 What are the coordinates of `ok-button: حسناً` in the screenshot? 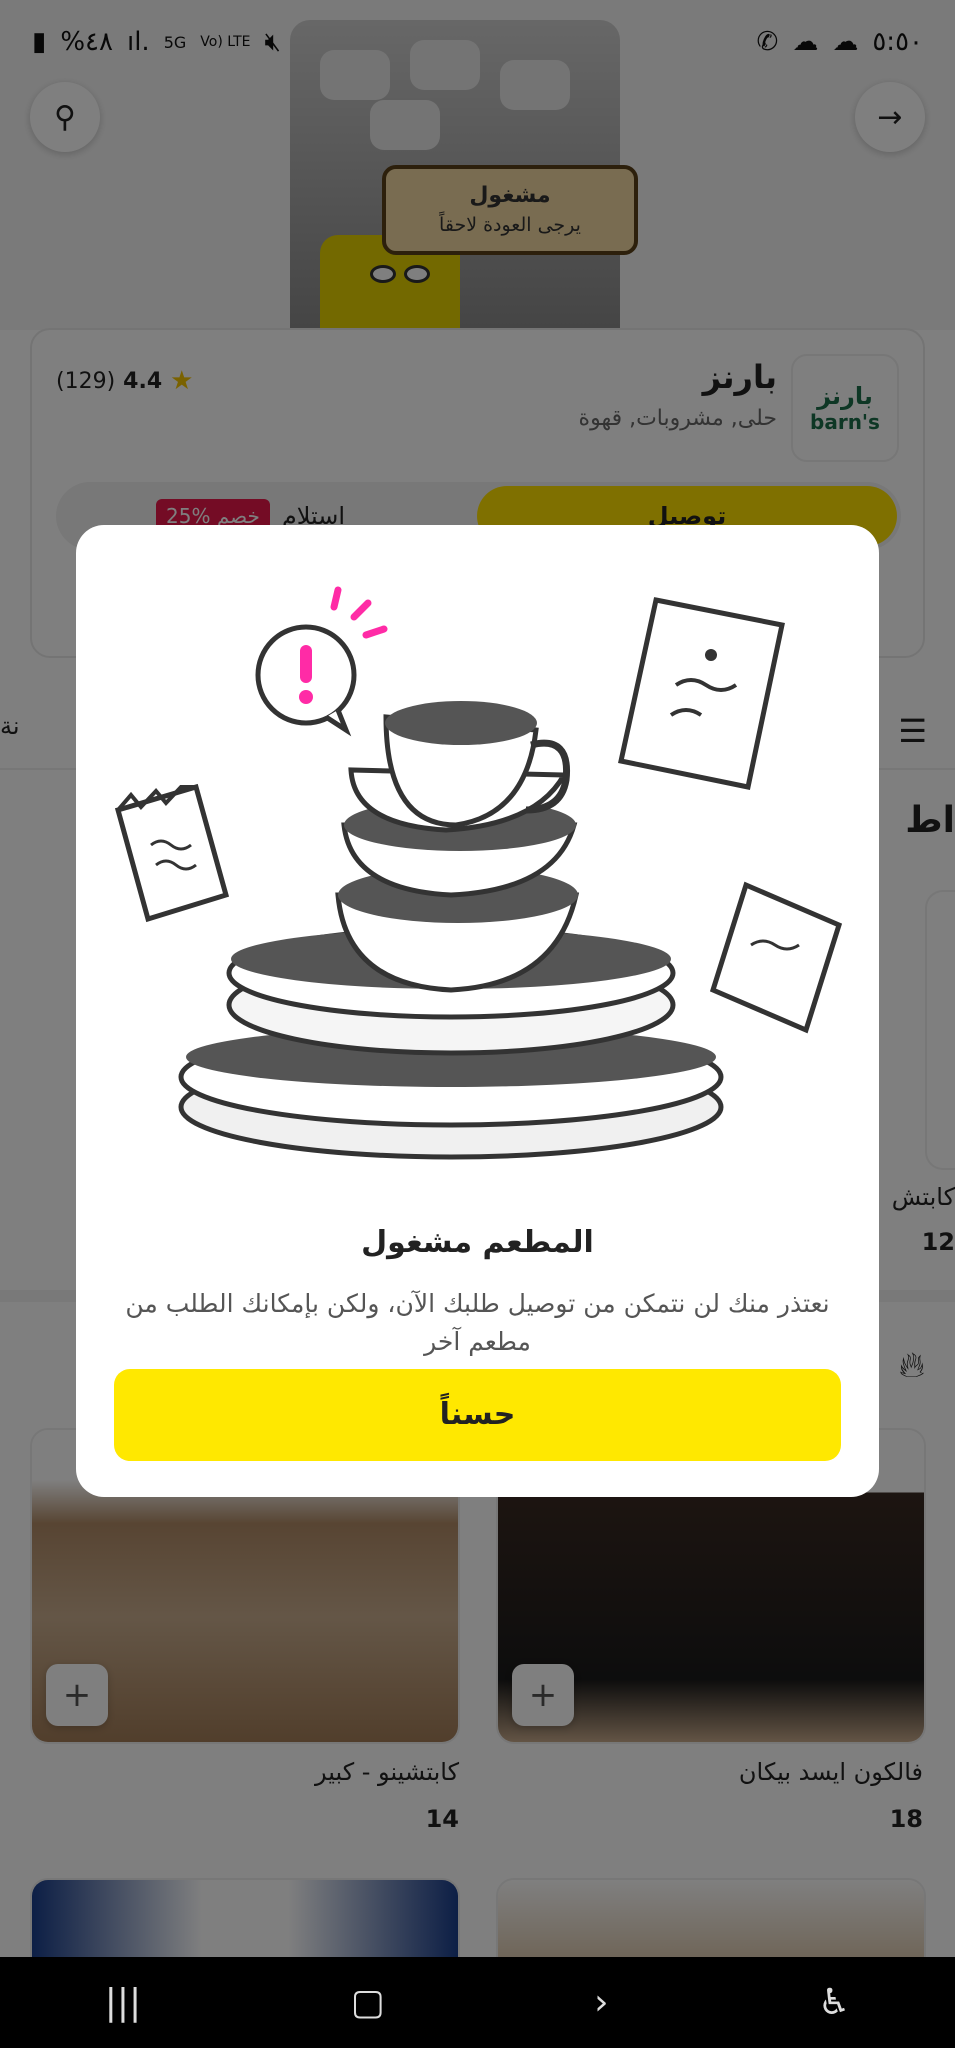 It's located at (477, 1415).